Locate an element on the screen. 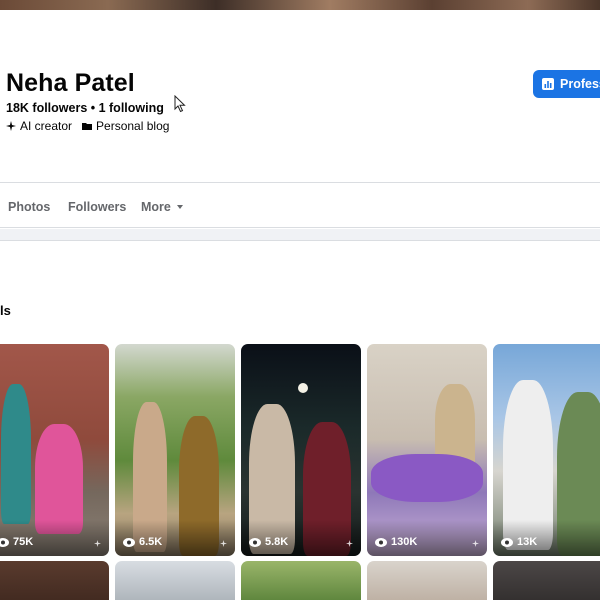  professional-dashboard-button: Professional dashboard is located at coordinates (566, 84).